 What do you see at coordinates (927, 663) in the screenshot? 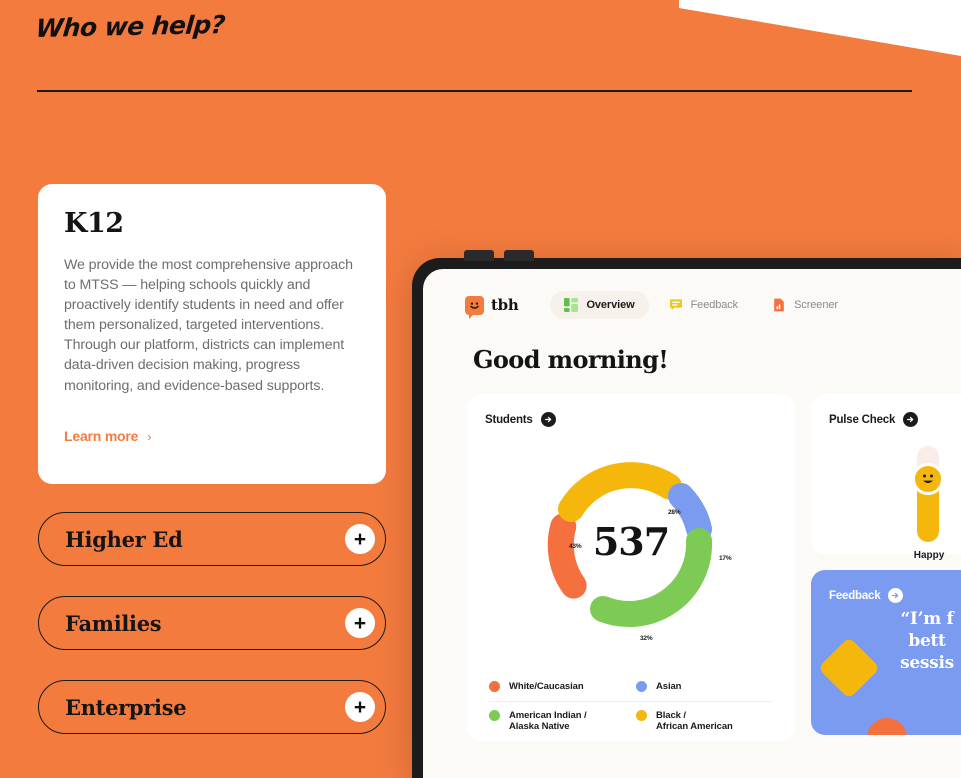
I see `feedback-quote-line3: sessis` at bounding box center [927, 663].